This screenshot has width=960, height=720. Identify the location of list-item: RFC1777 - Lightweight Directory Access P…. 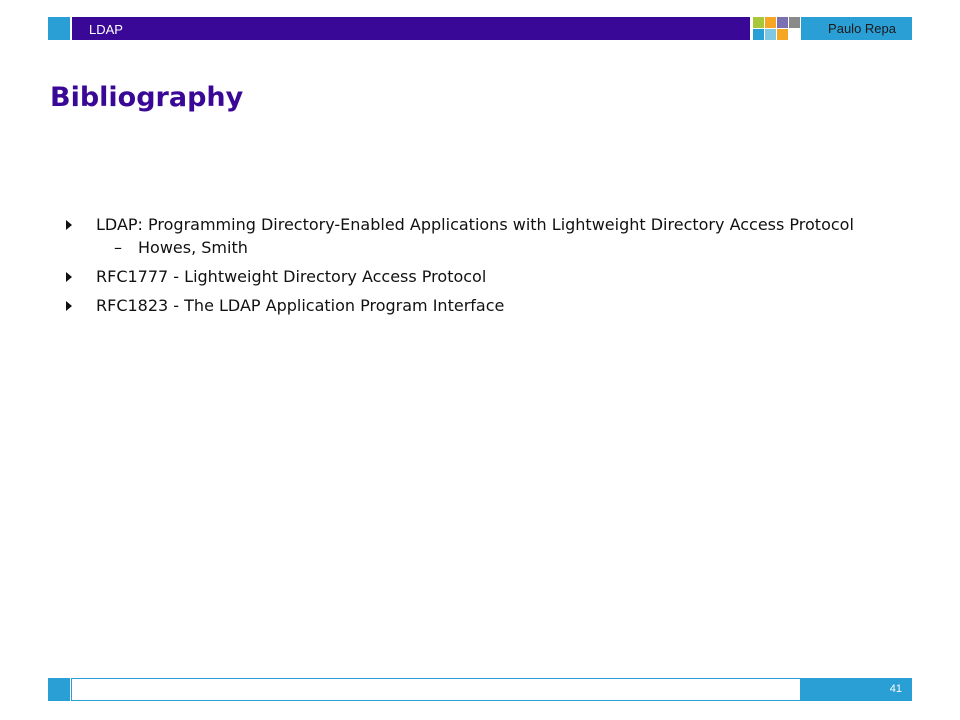
(476, 276).